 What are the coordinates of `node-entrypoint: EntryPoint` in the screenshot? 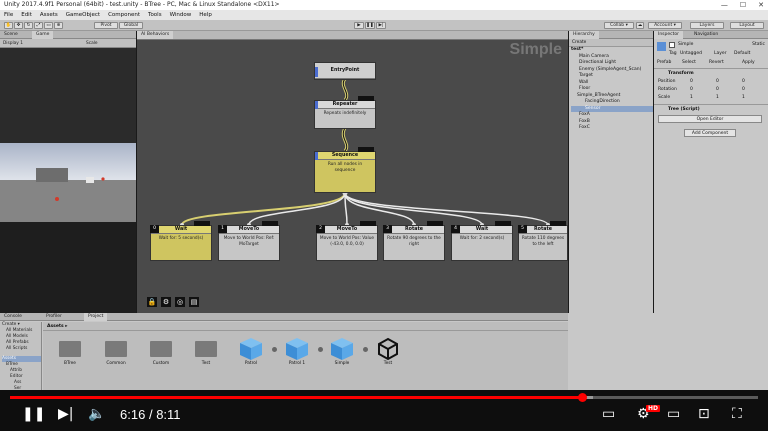 It's located at (345, 71).